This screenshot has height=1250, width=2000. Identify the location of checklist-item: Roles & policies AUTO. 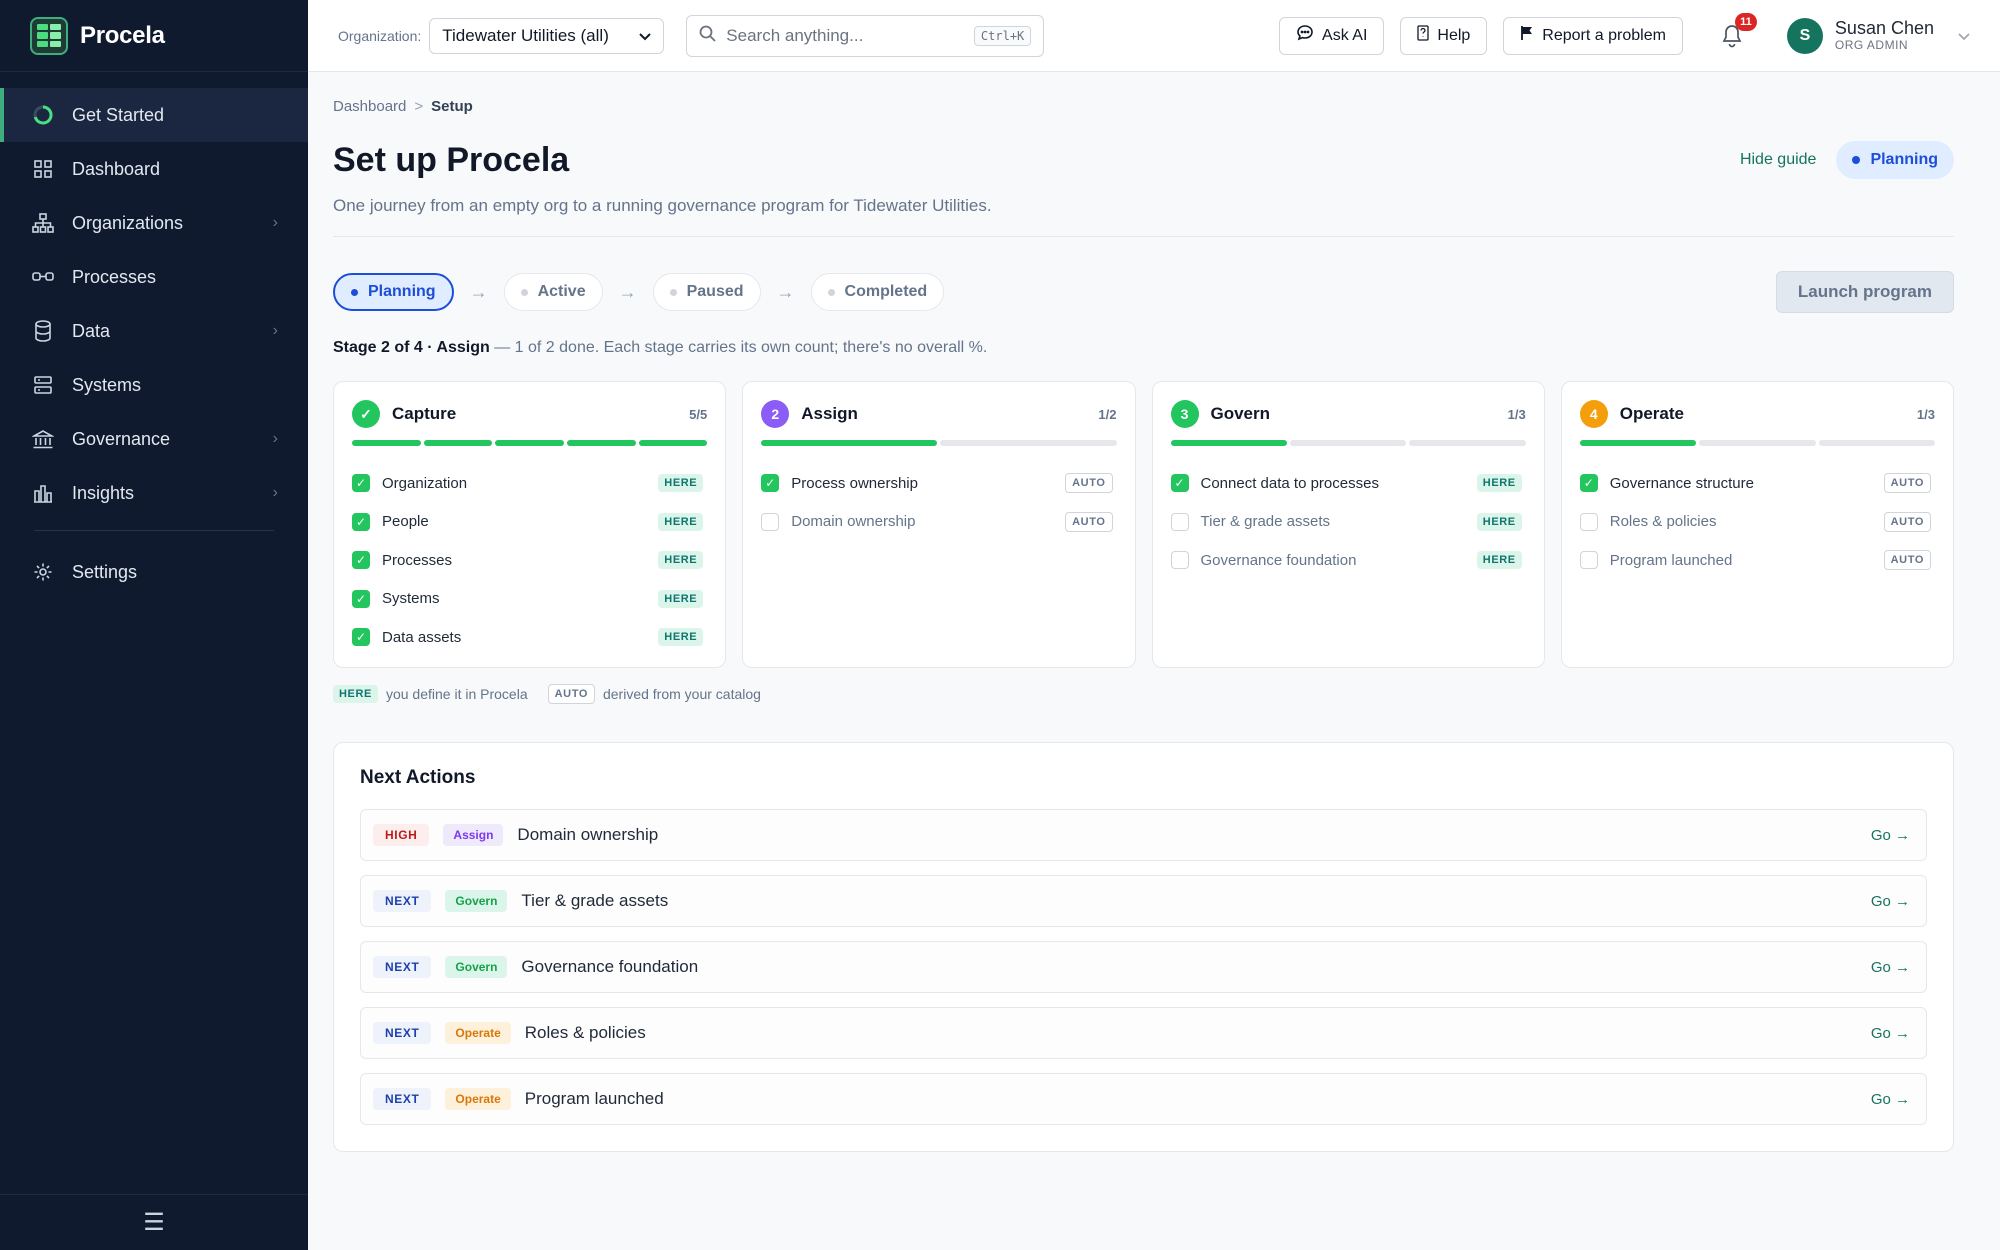
(1757, 522).